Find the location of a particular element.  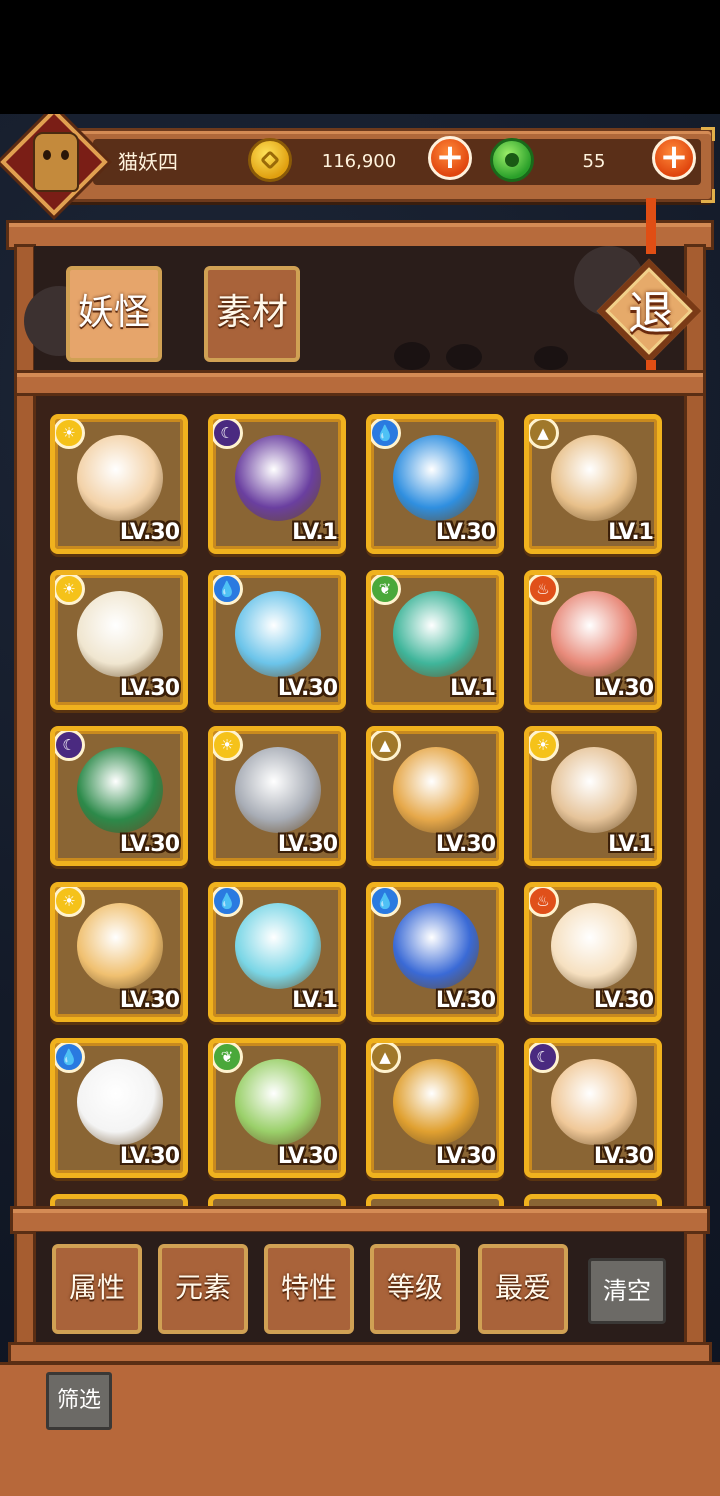

avatar-portrait-icon is located at coordinates (56, 162).